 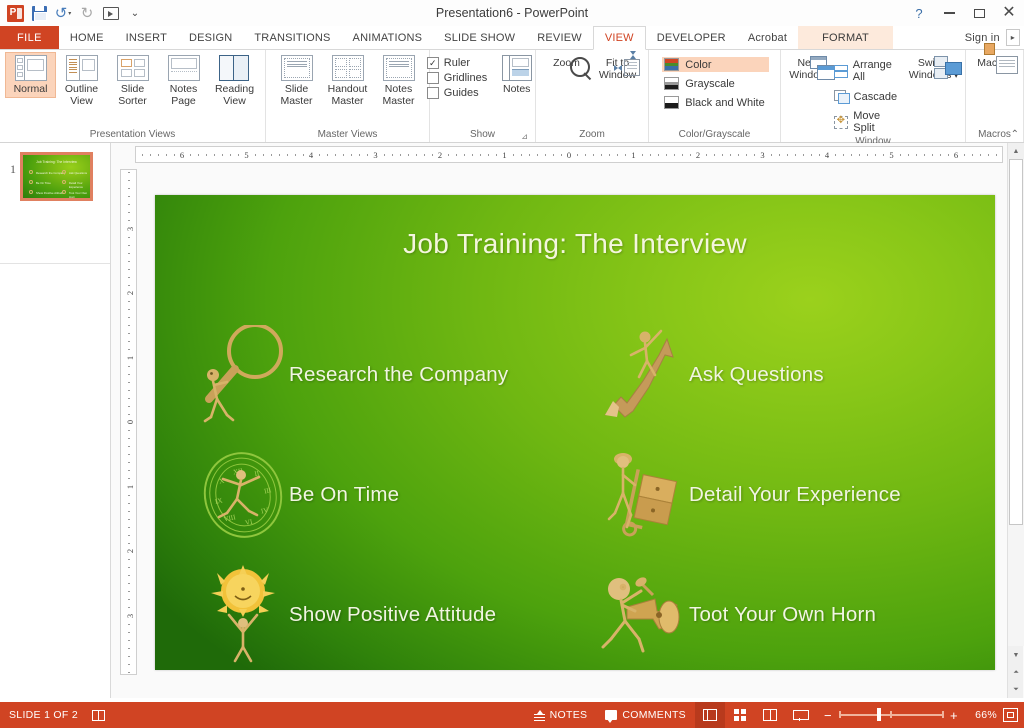 I want to click on save-icon, so click(x=39, y=13).